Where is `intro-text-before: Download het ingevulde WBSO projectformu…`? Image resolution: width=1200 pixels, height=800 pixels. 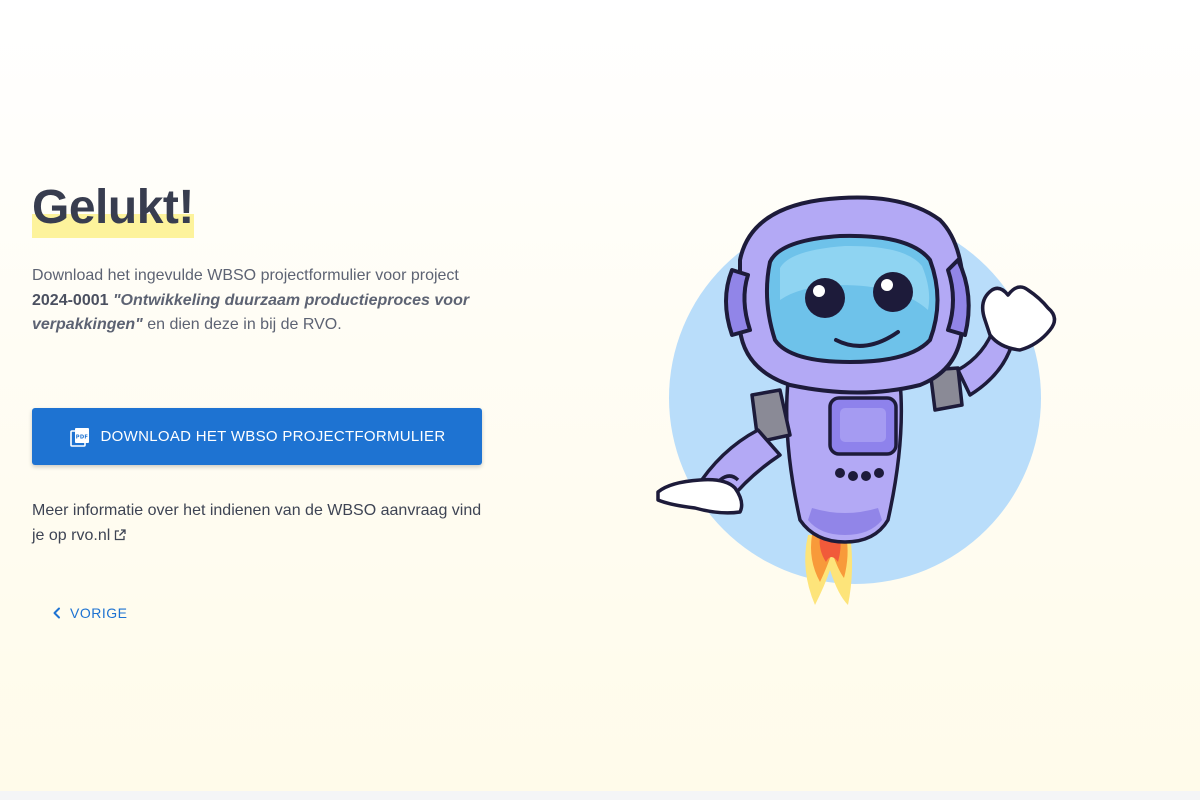
intro-text-before: Download het ingevulde WBSO projectformu… is located at coordinates (245, 275).